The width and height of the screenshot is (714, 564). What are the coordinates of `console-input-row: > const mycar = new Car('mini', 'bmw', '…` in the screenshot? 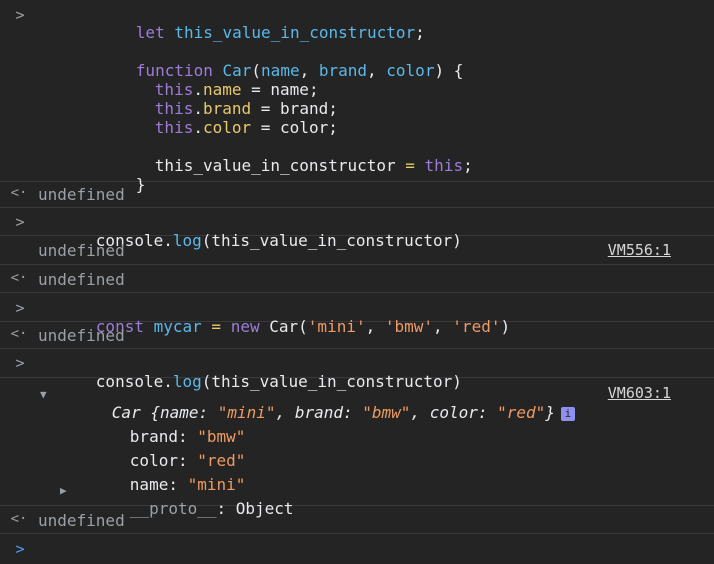 It's located at (357, 314).